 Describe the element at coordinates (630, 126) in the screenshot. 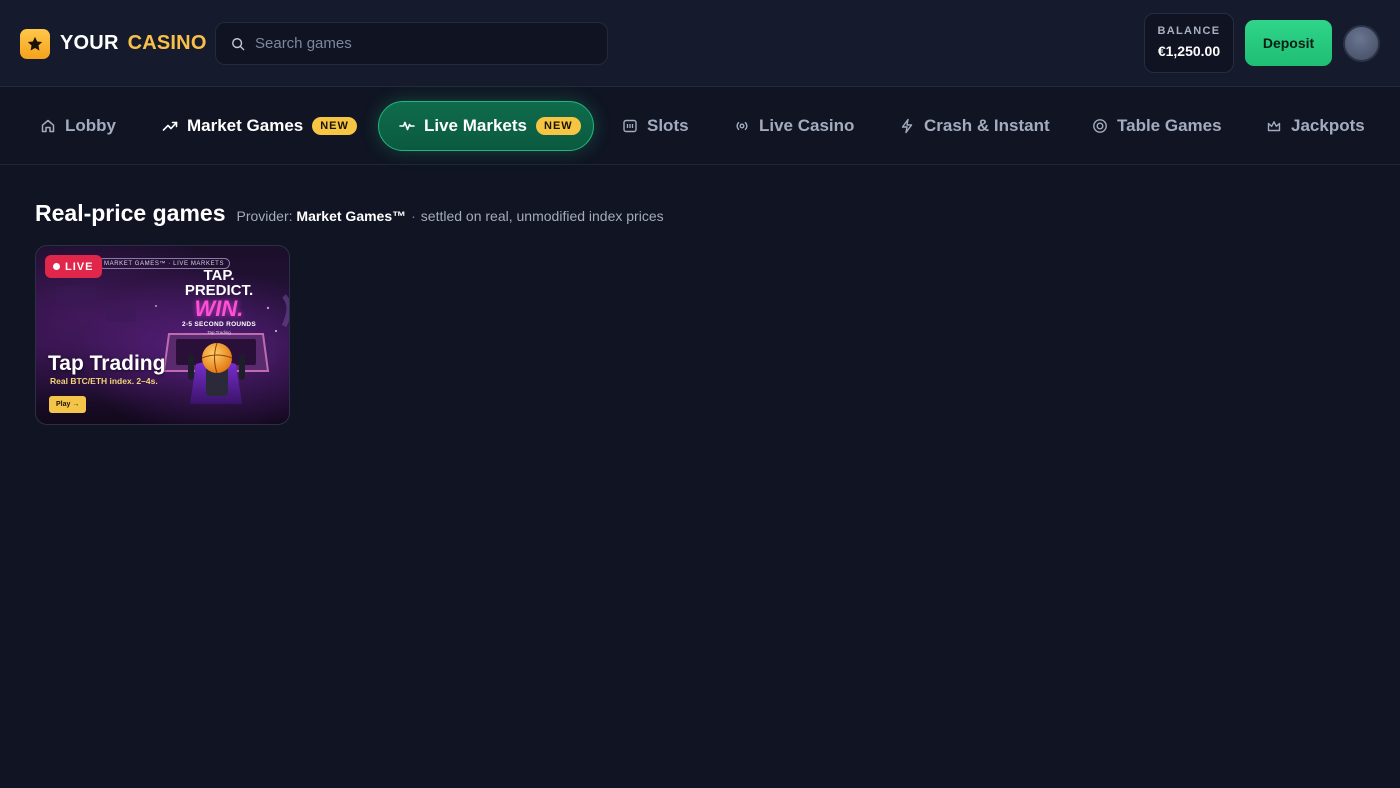

I see `slots-icon` at that location.